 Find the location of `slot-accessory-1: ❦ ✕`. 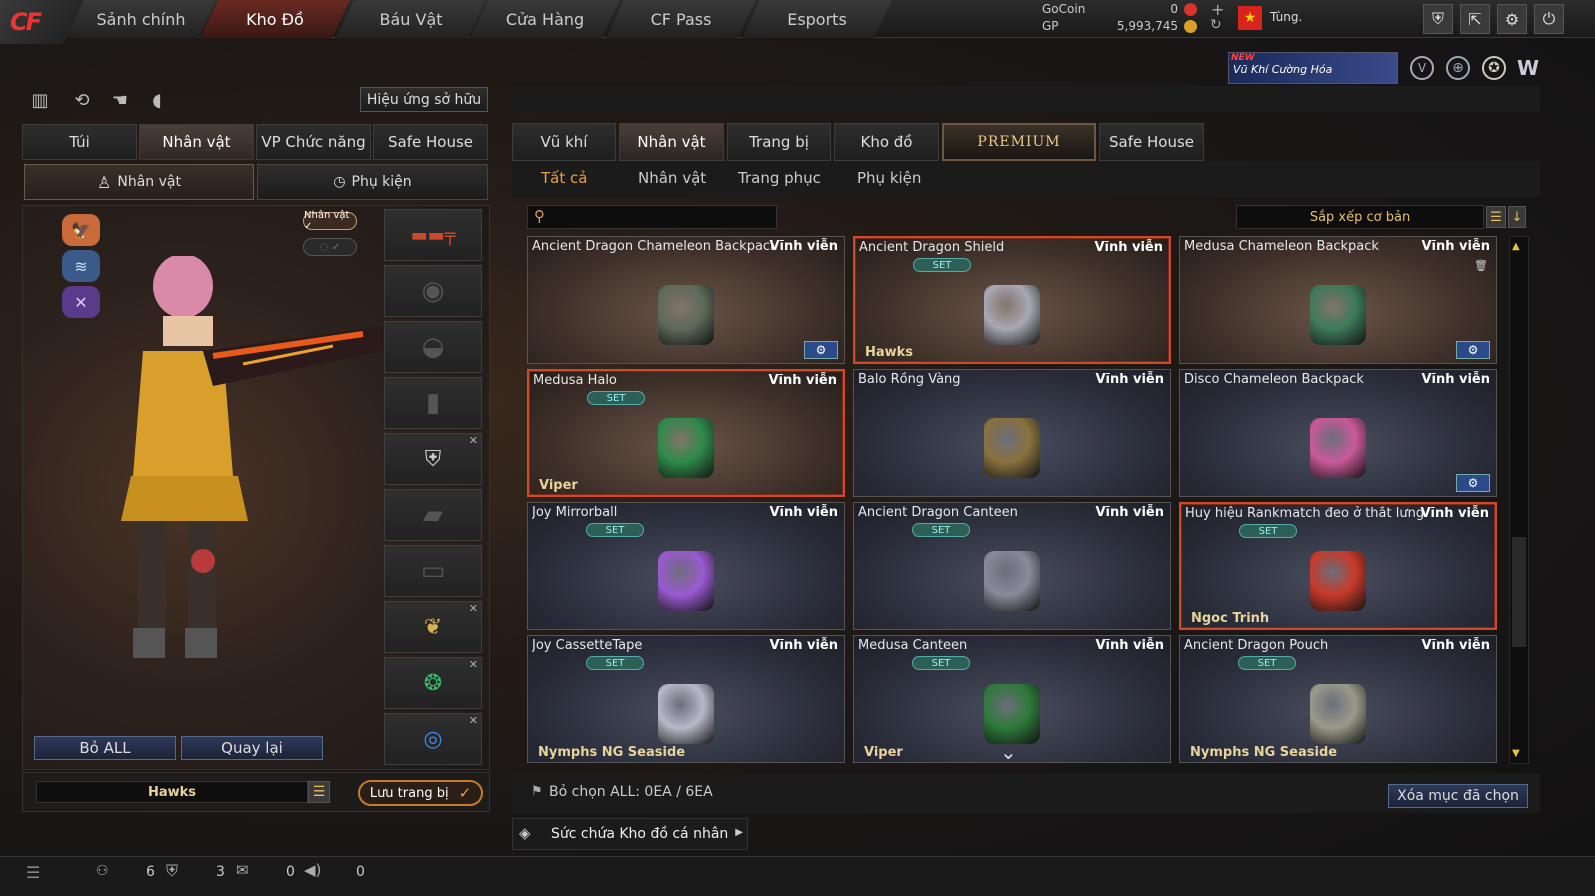

slot-accessory-1: ❦ ✕ is located at coordinates (433, 627).